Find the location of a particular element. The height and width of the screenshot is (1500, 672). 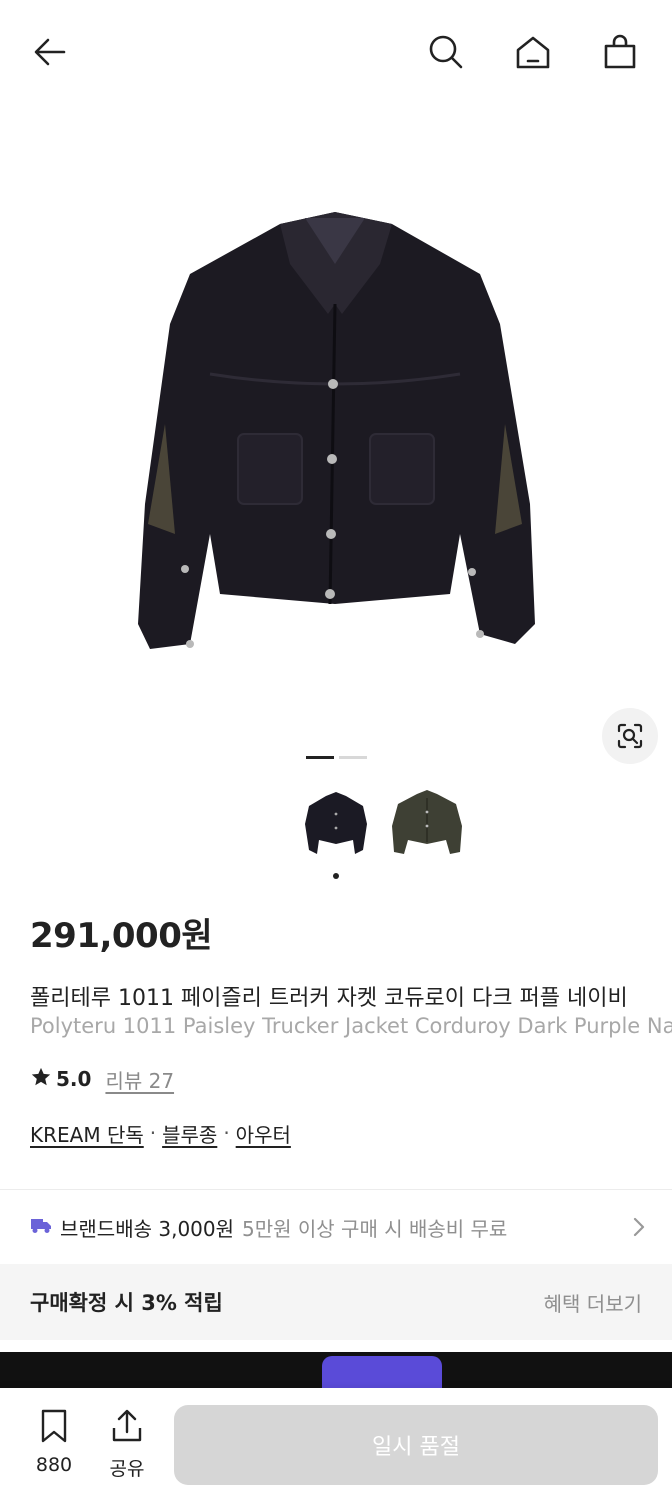

home-icon is located at coordinates (533, 52).